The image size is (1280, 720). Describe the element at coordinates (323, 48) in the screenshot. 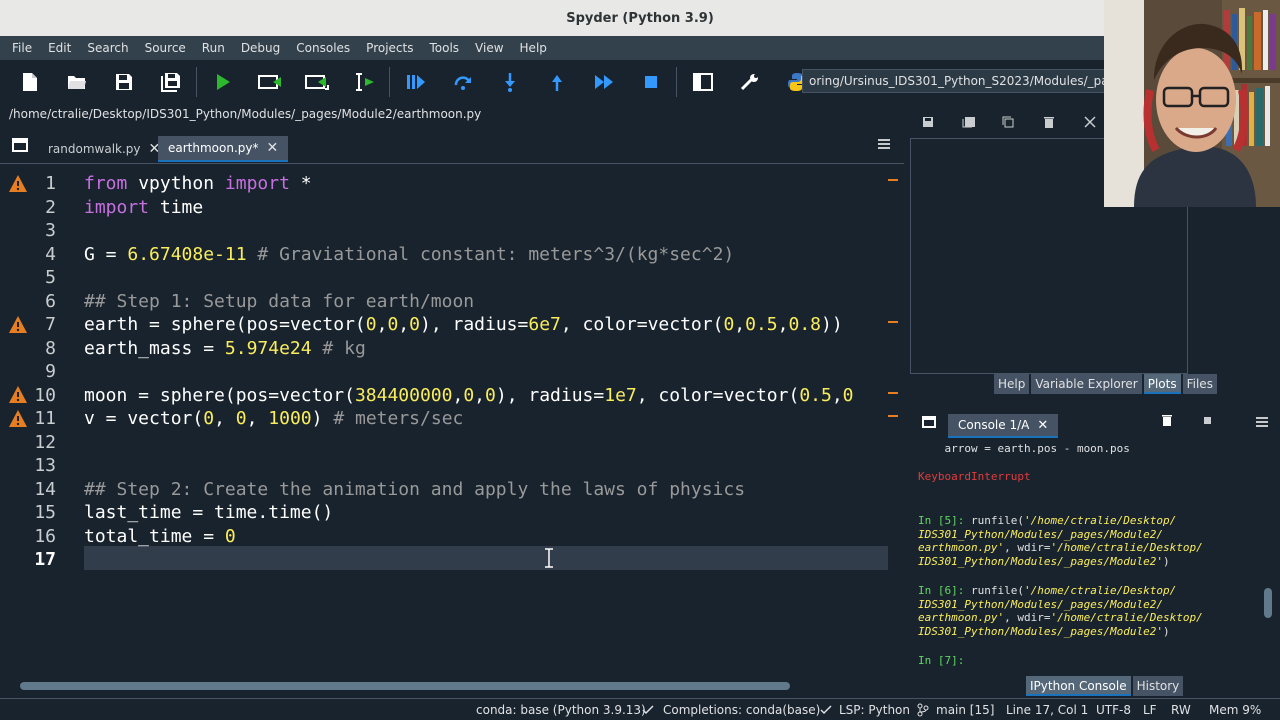

I see `menu-consoles: Consoles` at that location.